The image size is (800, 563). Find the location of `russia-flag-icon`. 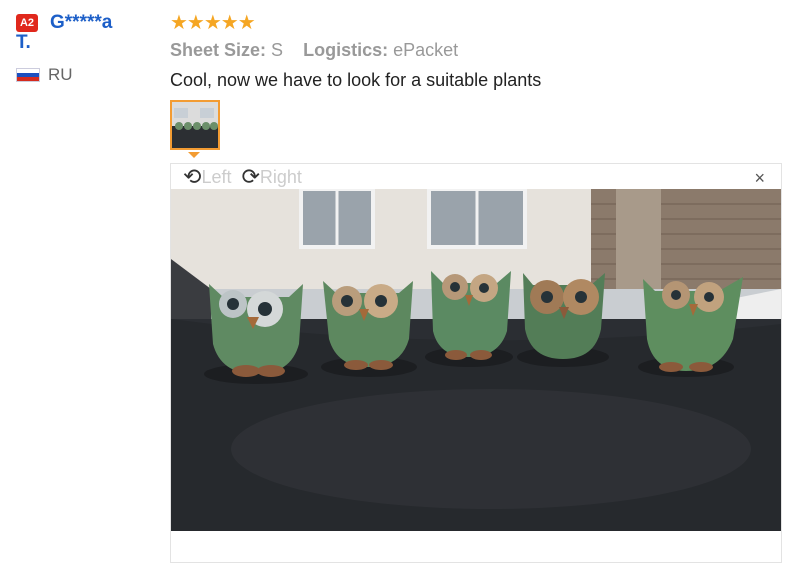

russia-flag-icon is located at coordinates (28, 75).